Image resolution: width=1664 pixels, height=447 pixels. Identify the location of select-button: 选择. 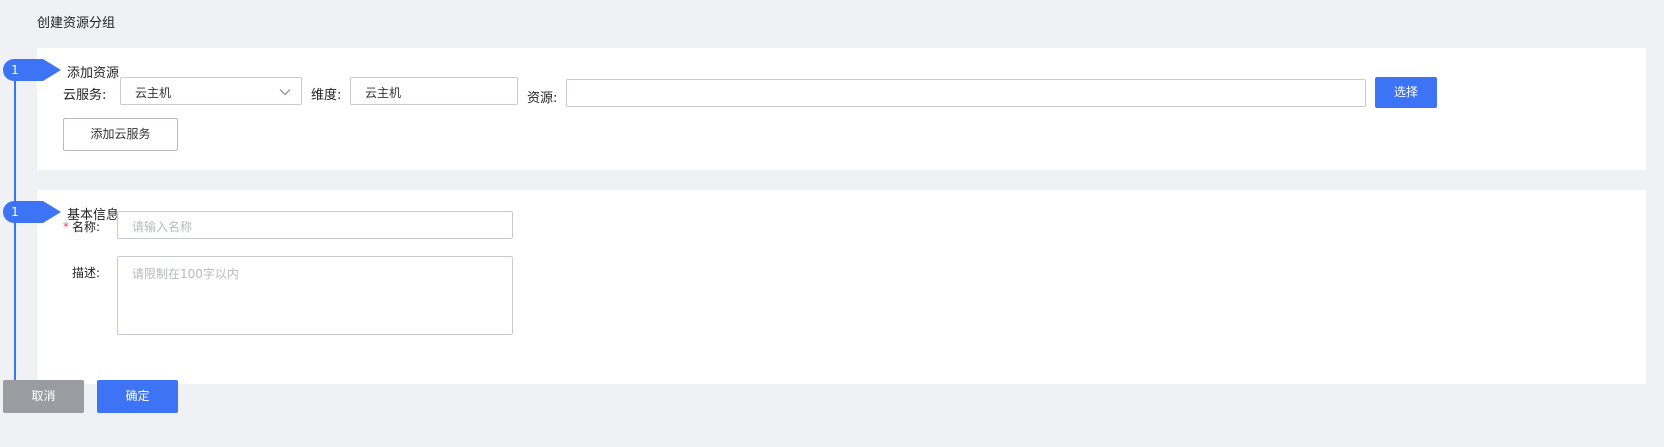
(1406, 92).